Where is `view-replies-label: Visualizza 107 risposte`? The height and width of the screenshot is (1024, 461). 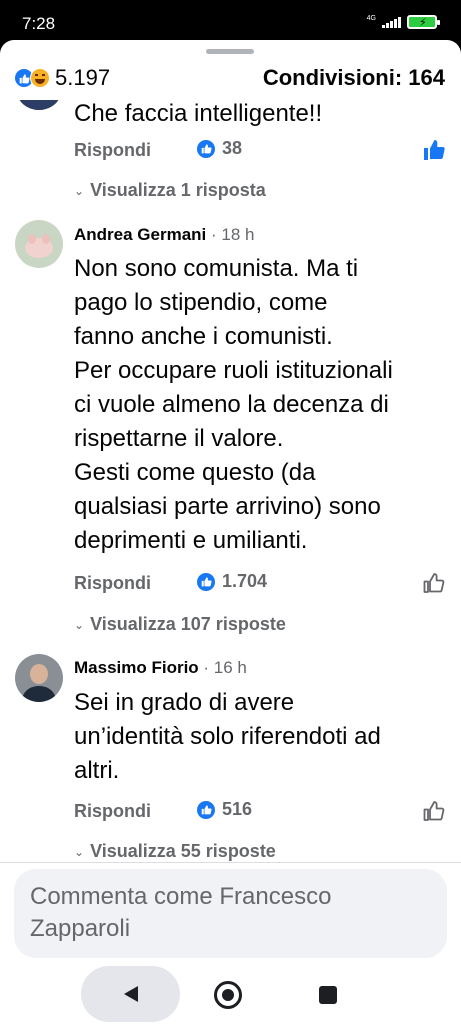 view-replies-label: Visualizza 107 risposte is located at coordinates (188, 624).